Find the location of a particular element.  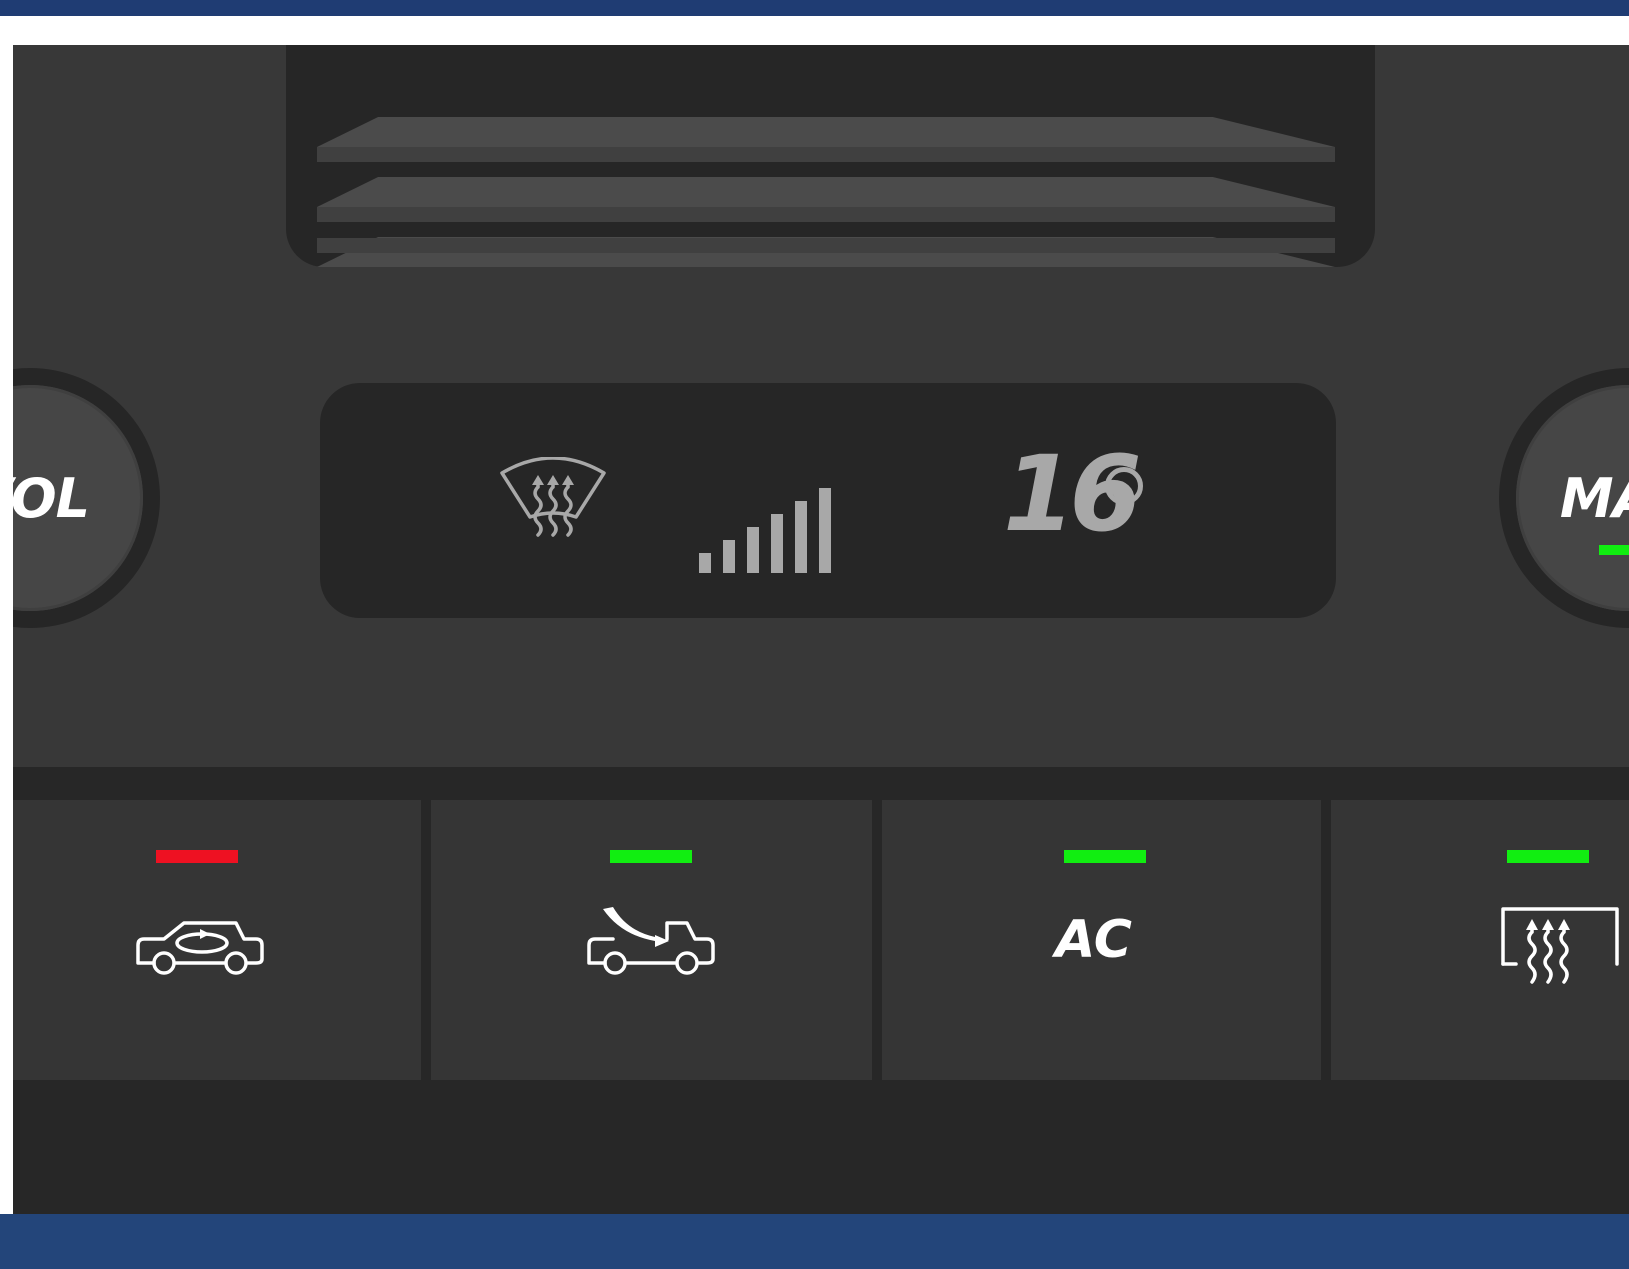

car-recirculation-icon is located at coordinates (200, 948).